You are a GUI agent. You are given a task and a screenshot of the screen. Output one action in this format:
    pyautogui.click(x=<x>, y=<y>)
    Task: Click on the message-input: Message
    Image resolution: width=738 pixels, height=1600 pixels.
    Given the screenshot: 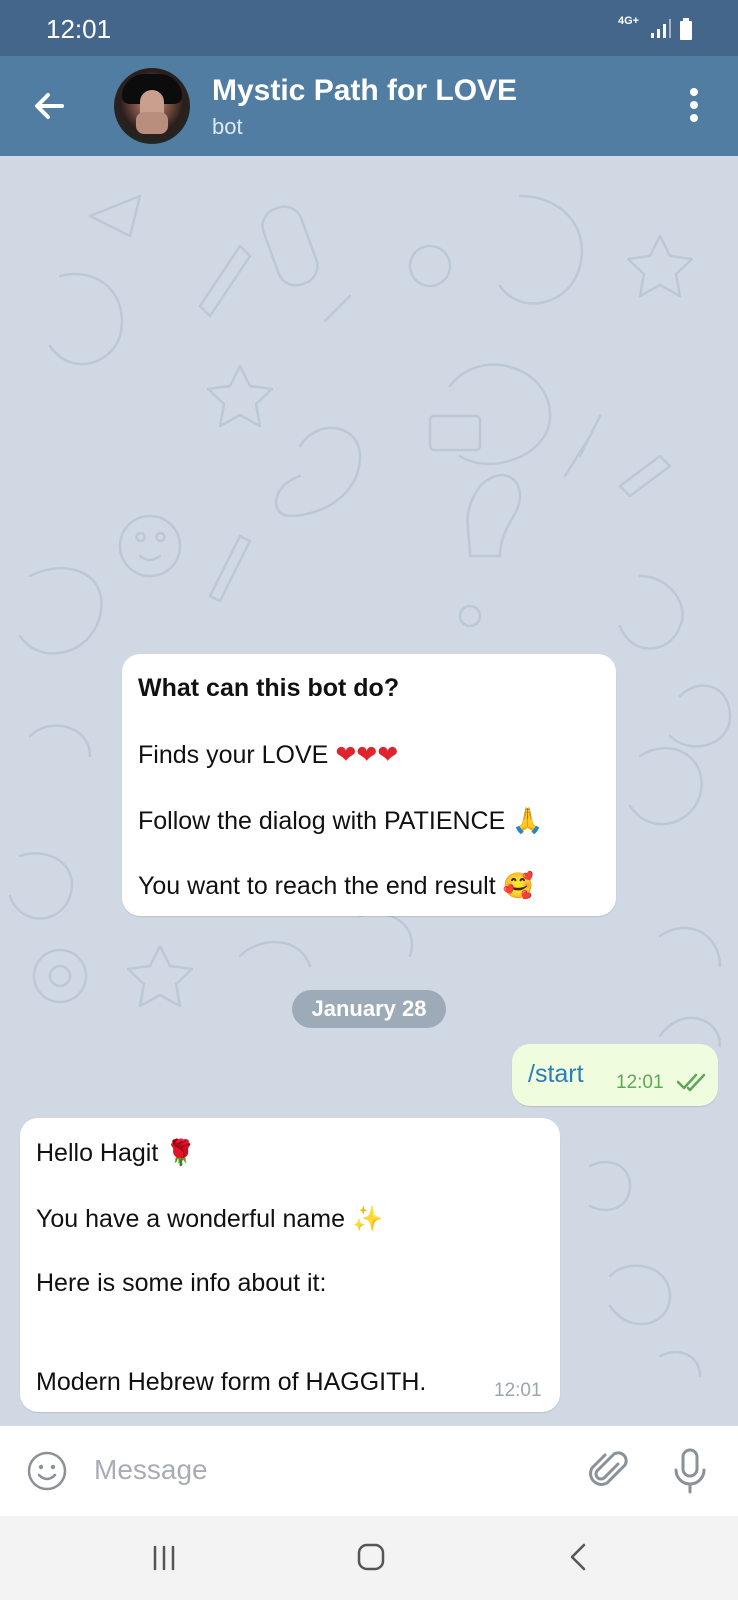 What is the action you would take?
    pyautogui.click(x=151, y=1470)
    